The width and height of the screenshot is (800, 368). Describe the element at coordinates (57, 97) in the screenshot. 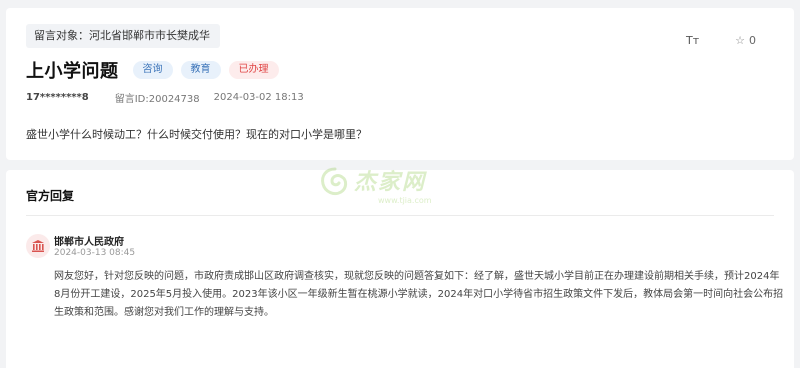

I see `message-user: 17********8` at that location.